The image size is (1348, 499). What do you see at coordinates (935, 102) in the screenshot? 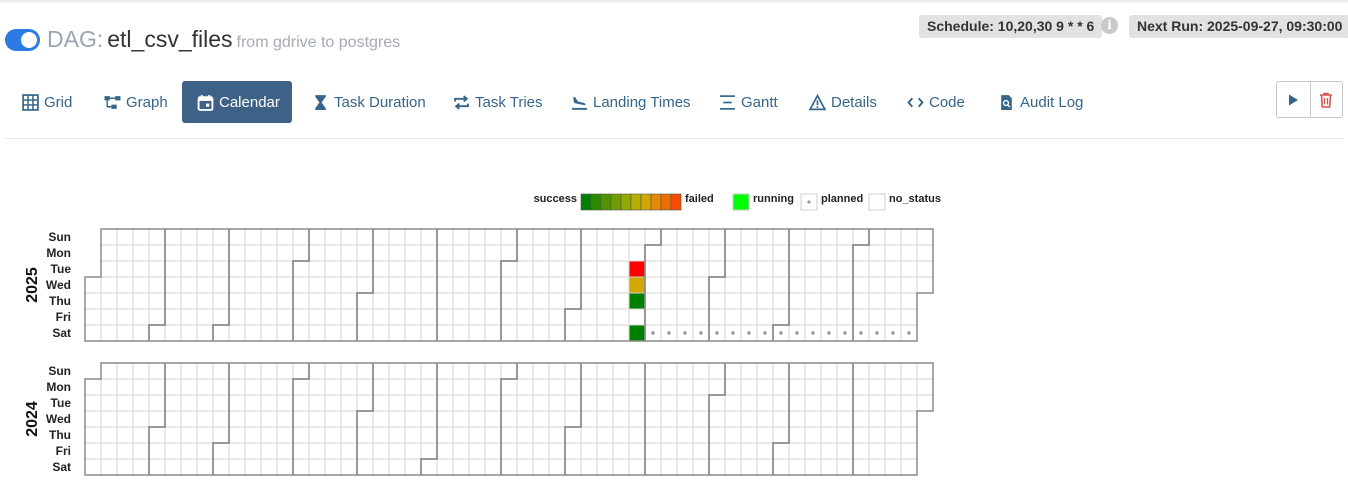
I see `tab-code: Code` at bounding box center [935, 102].